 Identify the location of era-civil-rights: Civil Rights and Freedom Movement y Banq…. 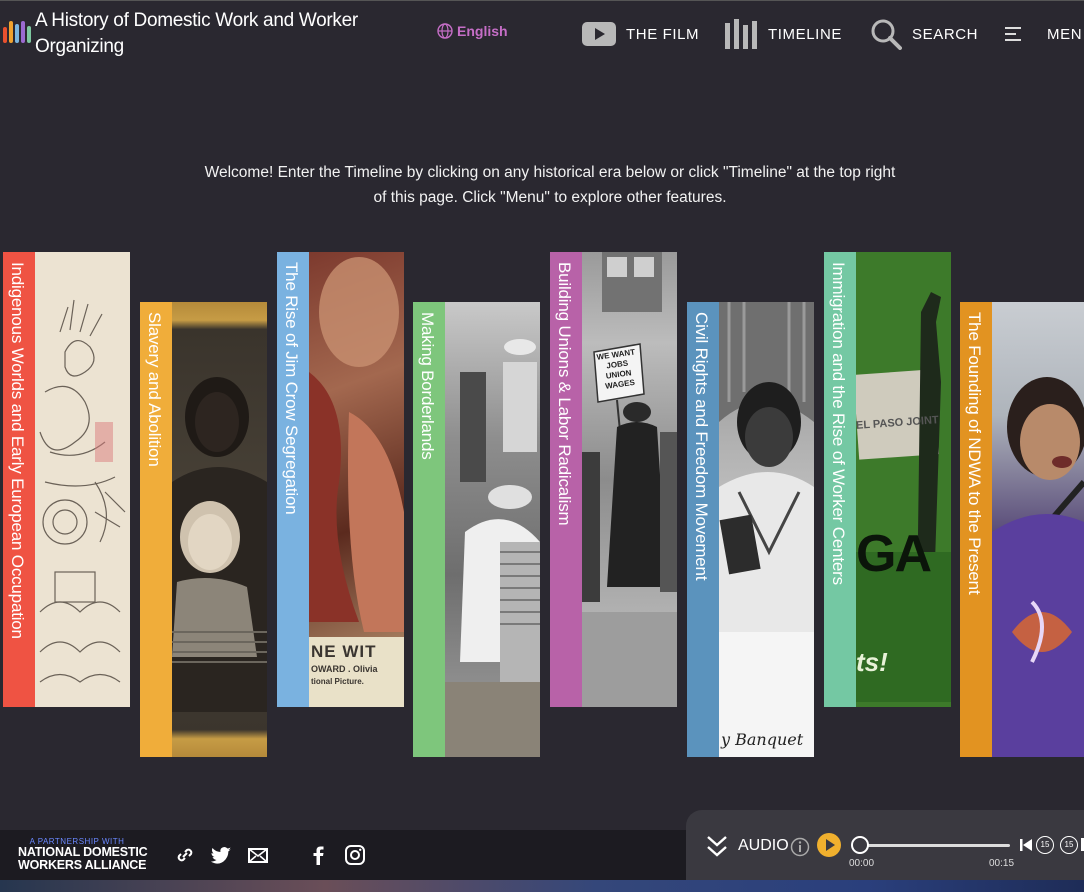
(750, 529).